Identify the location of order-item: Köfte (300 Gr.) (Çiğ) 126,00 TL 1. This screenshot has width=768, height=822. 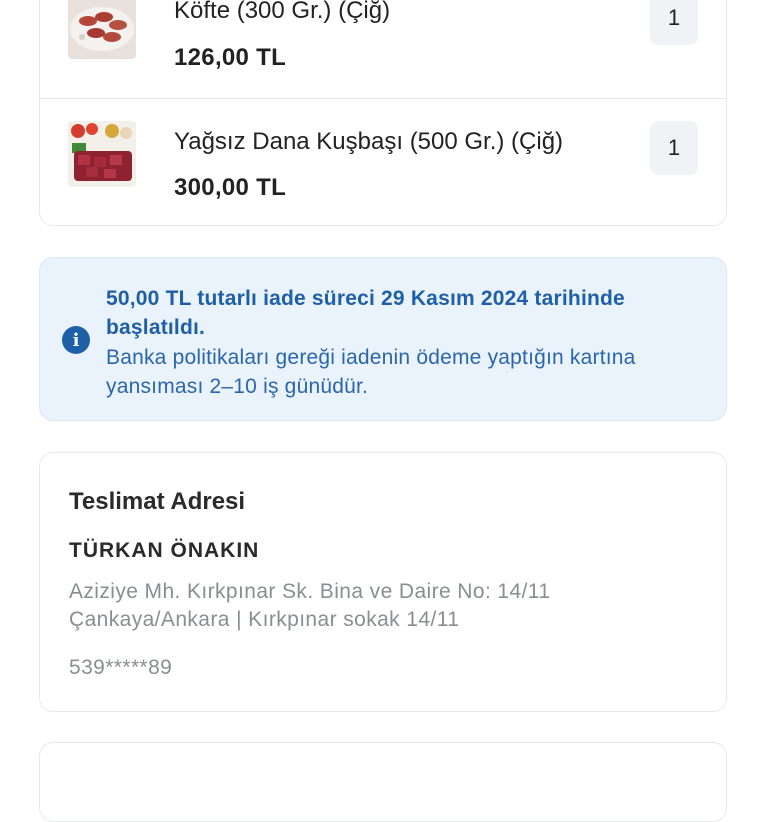
(383, 49).